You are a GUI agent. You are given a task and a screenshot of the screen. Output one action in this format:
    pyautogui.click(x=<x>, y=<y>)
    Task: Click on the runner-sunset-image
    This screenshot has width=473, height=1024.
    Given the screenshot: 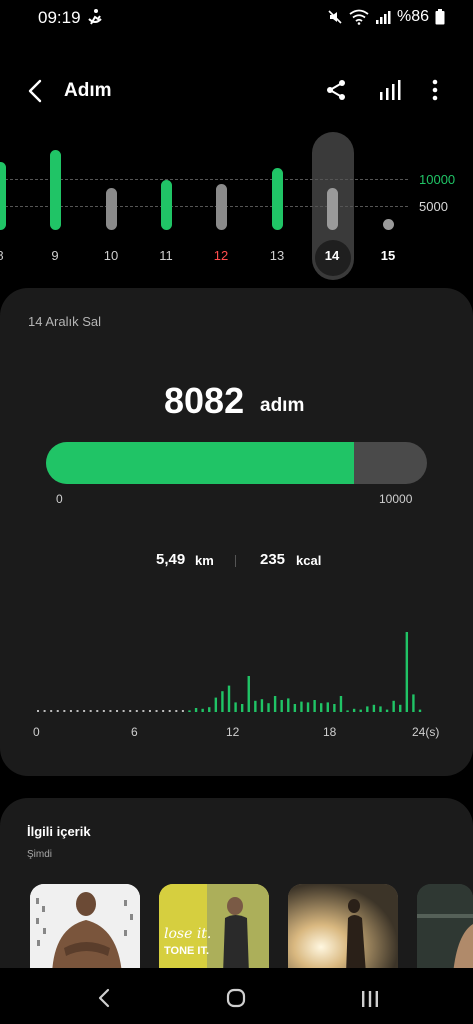 What is the action you would take?
    pyautogui.click(x=343, y=929)
    